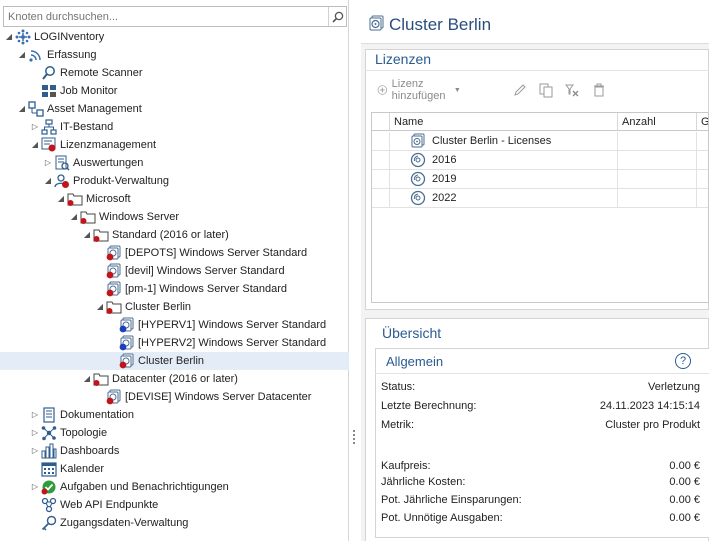  I want to click on key-icon, so click(49, 523).